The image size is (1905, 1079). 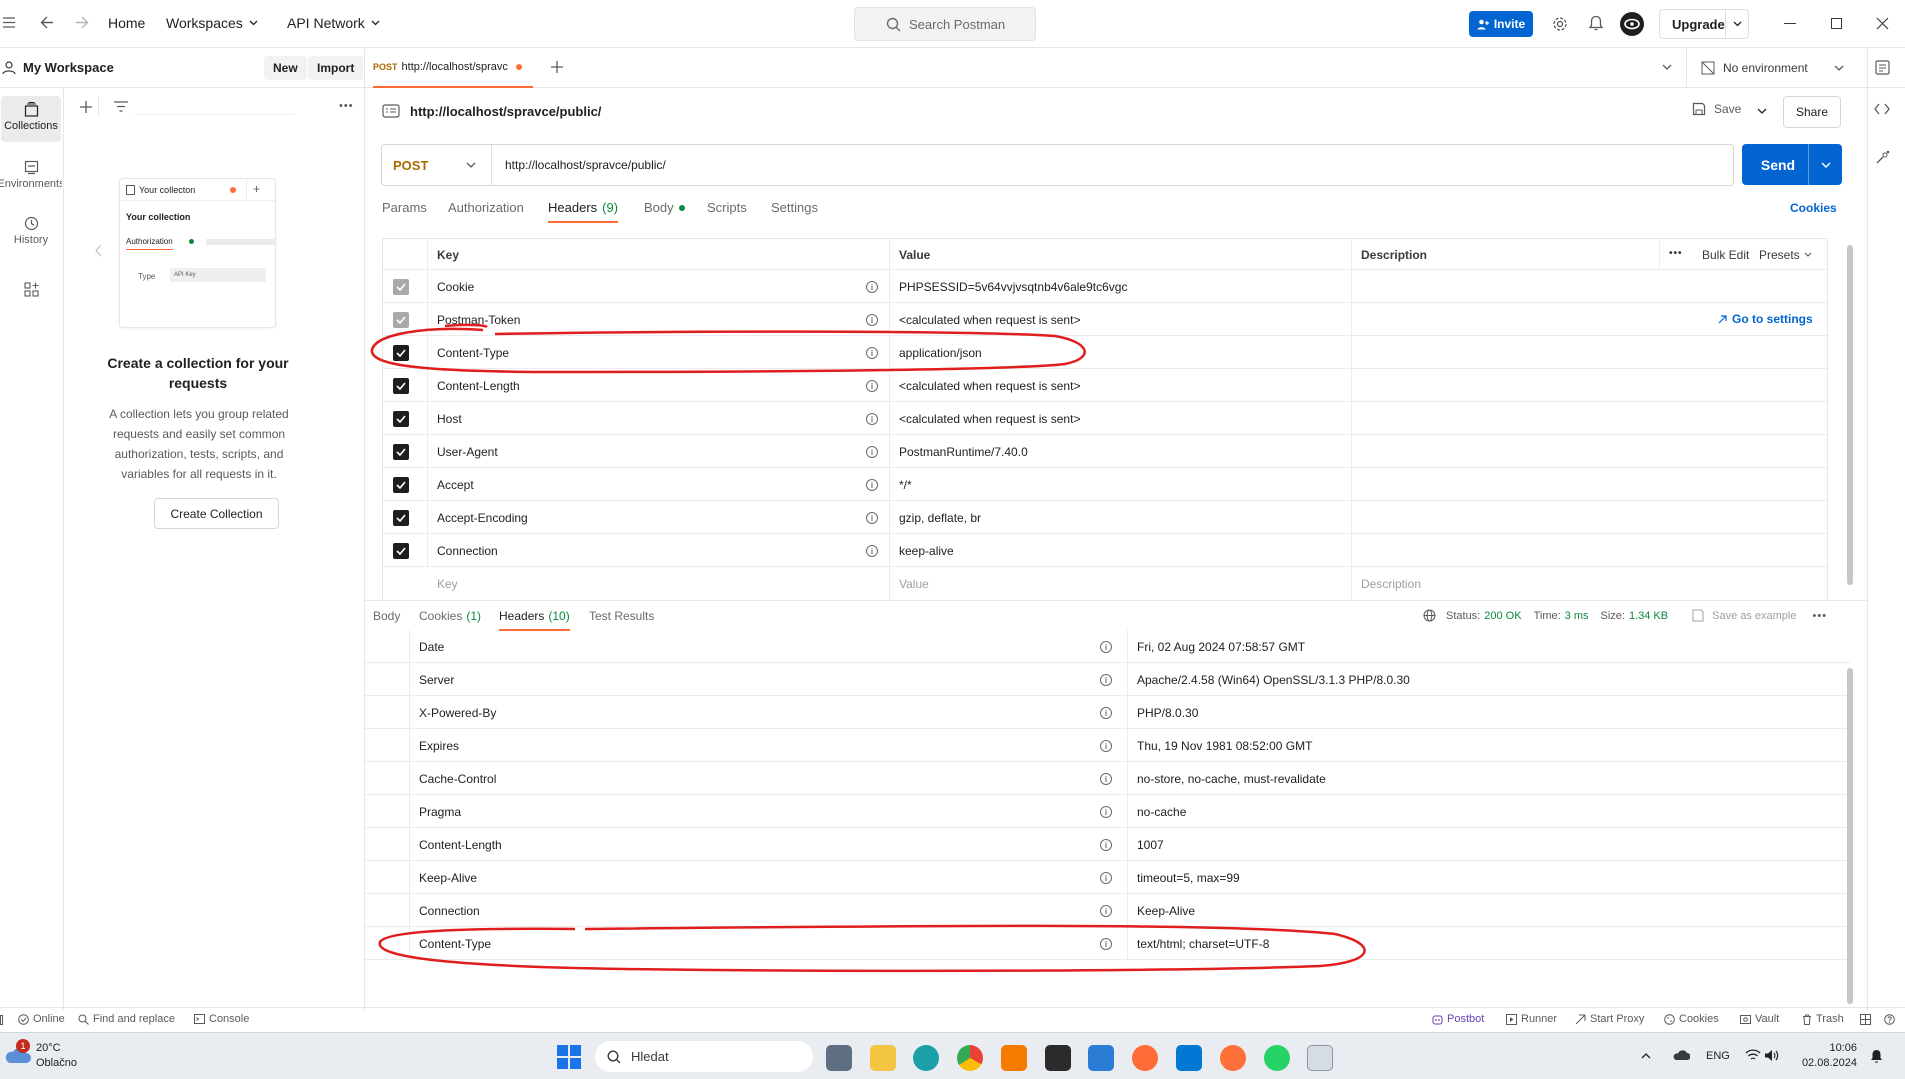 I want to click on back-arrow-icon, so click(x=47, y=22).